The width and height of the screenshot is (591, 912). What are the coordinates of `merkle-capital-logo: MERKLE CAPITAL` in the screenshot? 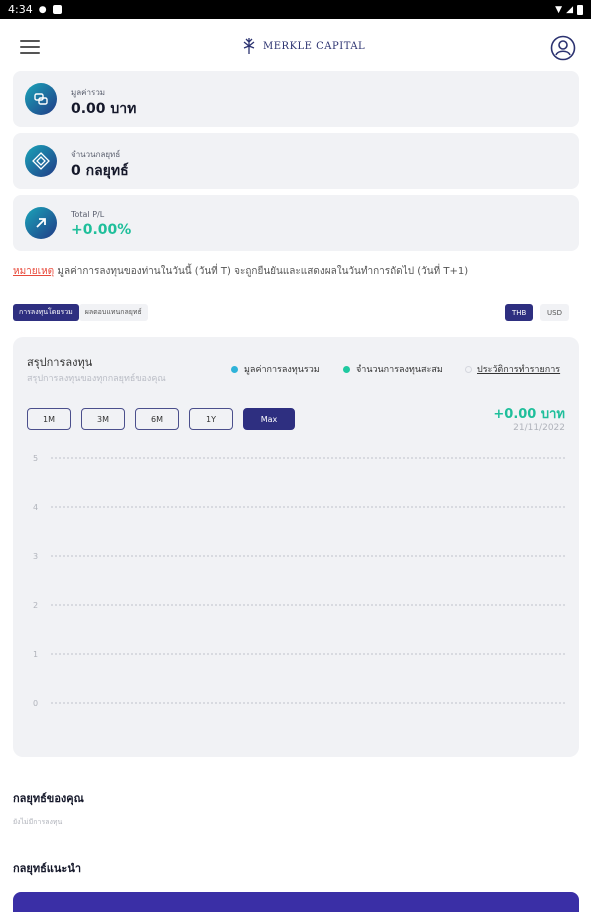 It's located at (303, 46).